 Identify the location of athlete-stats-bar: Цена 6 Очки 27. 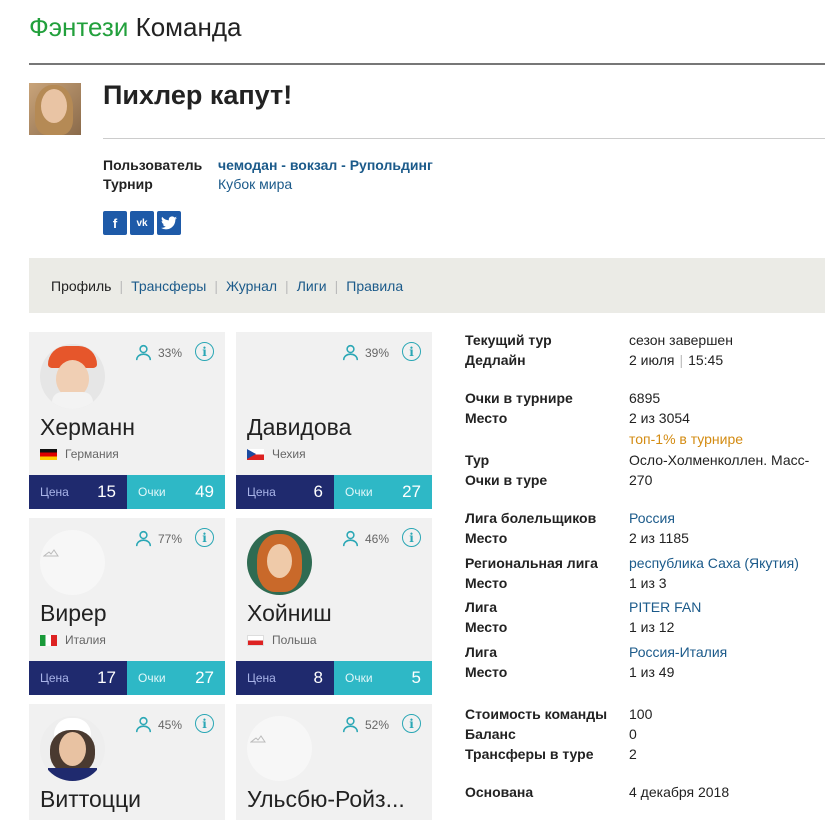
(334, 492).